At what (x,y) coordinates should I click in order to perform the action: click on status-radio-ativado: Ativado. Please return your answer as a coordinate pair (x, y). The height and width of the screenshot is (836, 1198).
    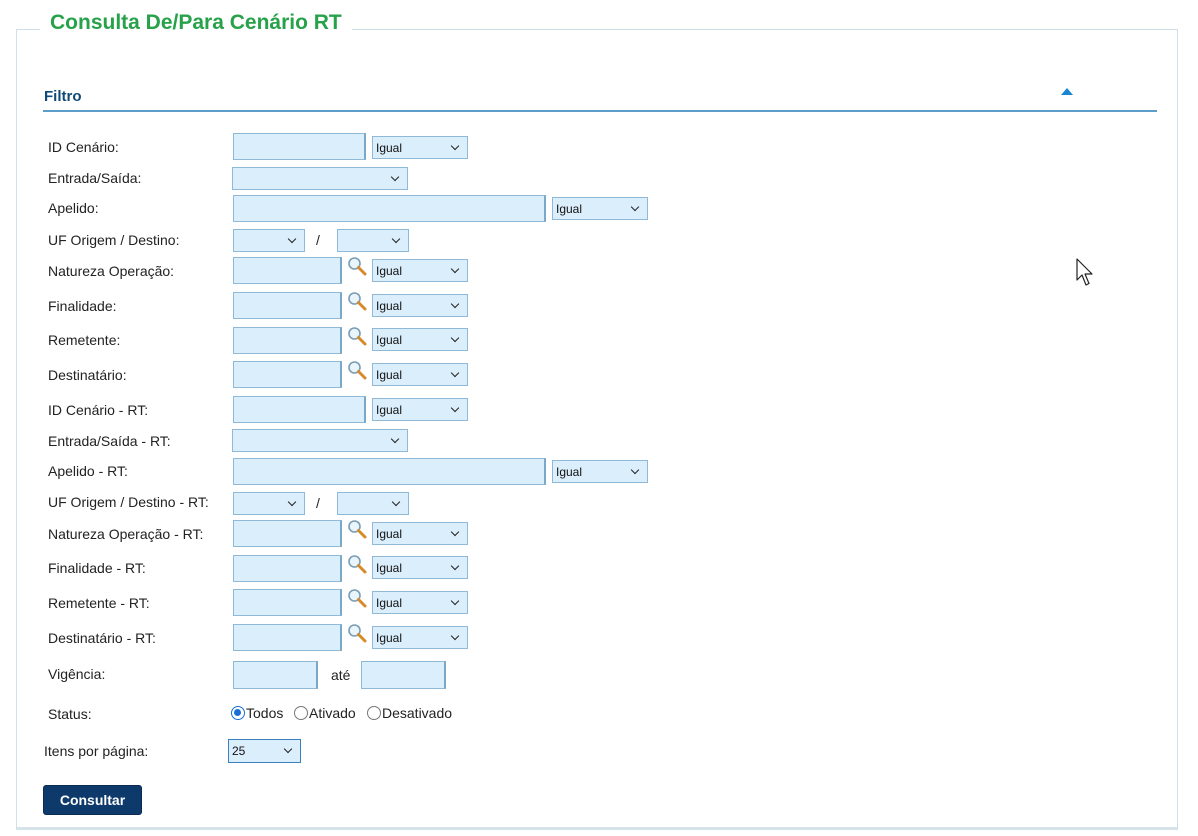
    Looking at the image, I should click on (325, 713).